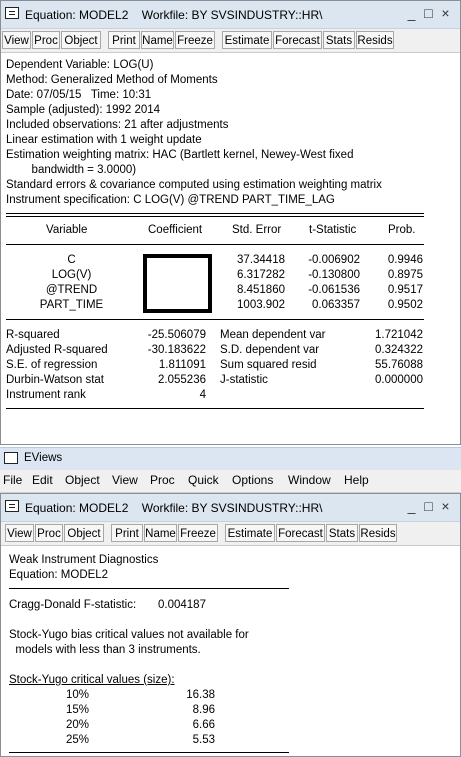  Describe the element at coordinates (334, 290) in the screenshot. I see `t-stat-cell: -0.061536` at that location.